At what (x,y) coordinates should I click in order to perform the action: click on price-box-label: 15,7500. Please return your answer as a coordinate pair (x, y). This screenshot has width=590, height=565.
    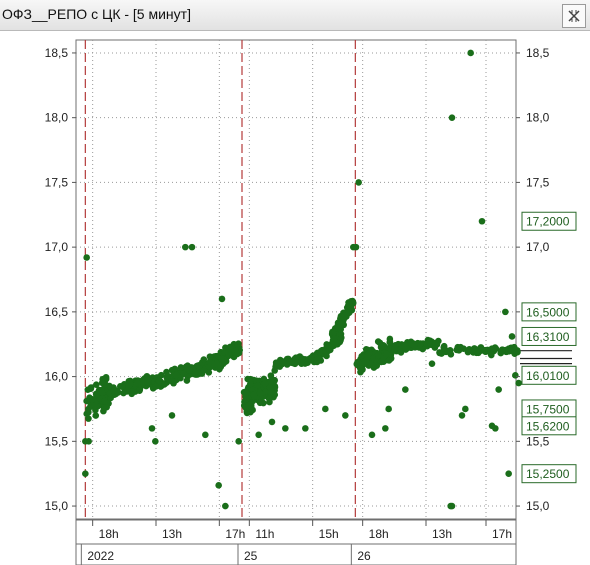
    Looking at the image, I should click on (548, 409).